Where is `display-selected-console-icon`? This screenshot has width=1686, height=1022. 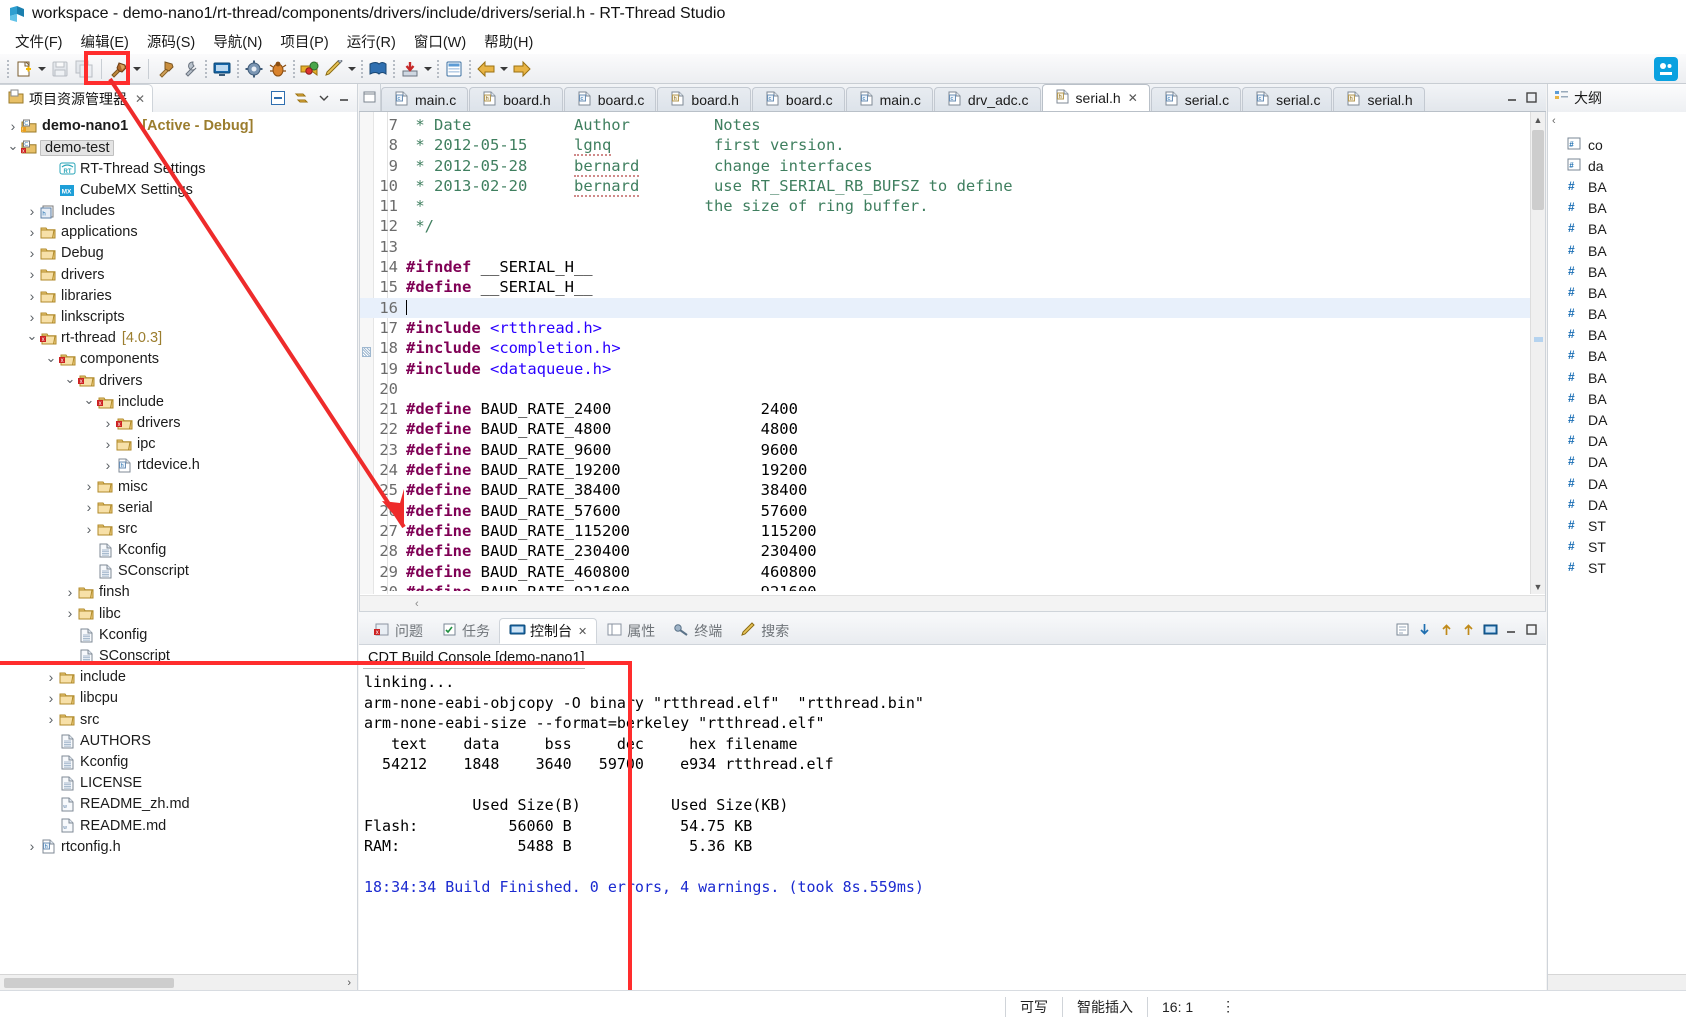
display-selected-console-icon is located at coordinates (1468, 631).